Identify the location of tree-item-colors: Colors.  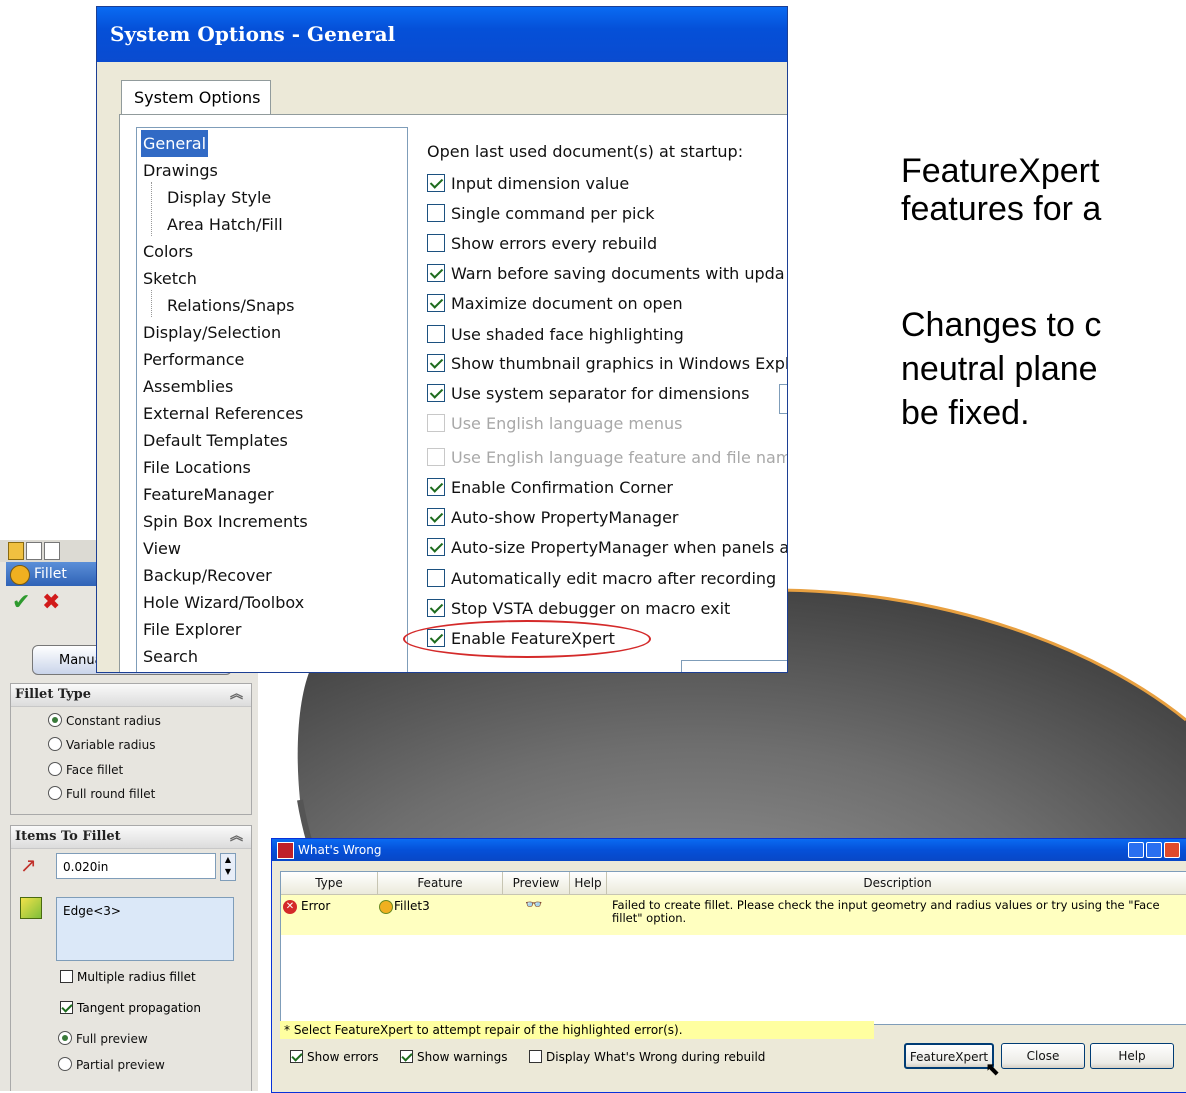
(168, 251).